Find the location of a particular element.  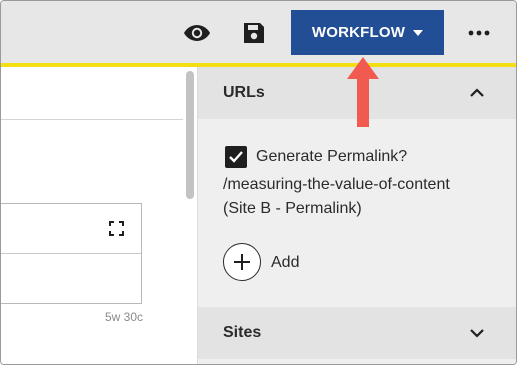

generate-permalink-checkbox is located at coordinates (236, 157).